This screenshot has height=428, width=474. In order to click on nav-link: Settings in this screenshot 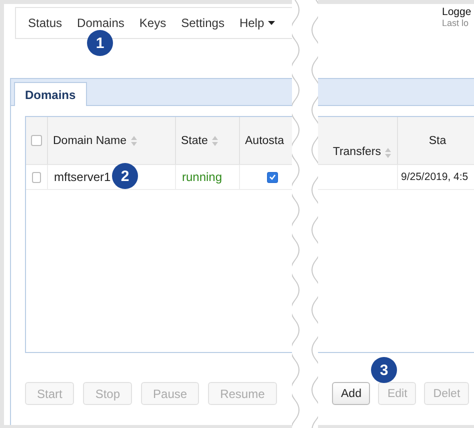, I will do `click(202, 23)`.